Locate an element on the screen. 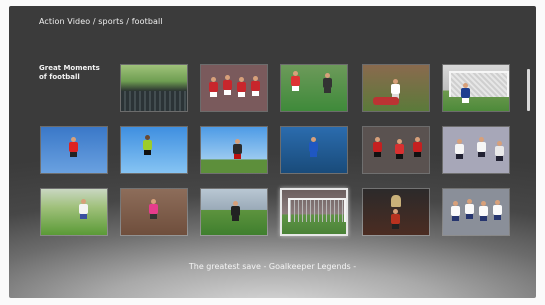 Image resolution: width=545 pixels, height=305 pixels. scrollbar is located at coordinates (528, 90).